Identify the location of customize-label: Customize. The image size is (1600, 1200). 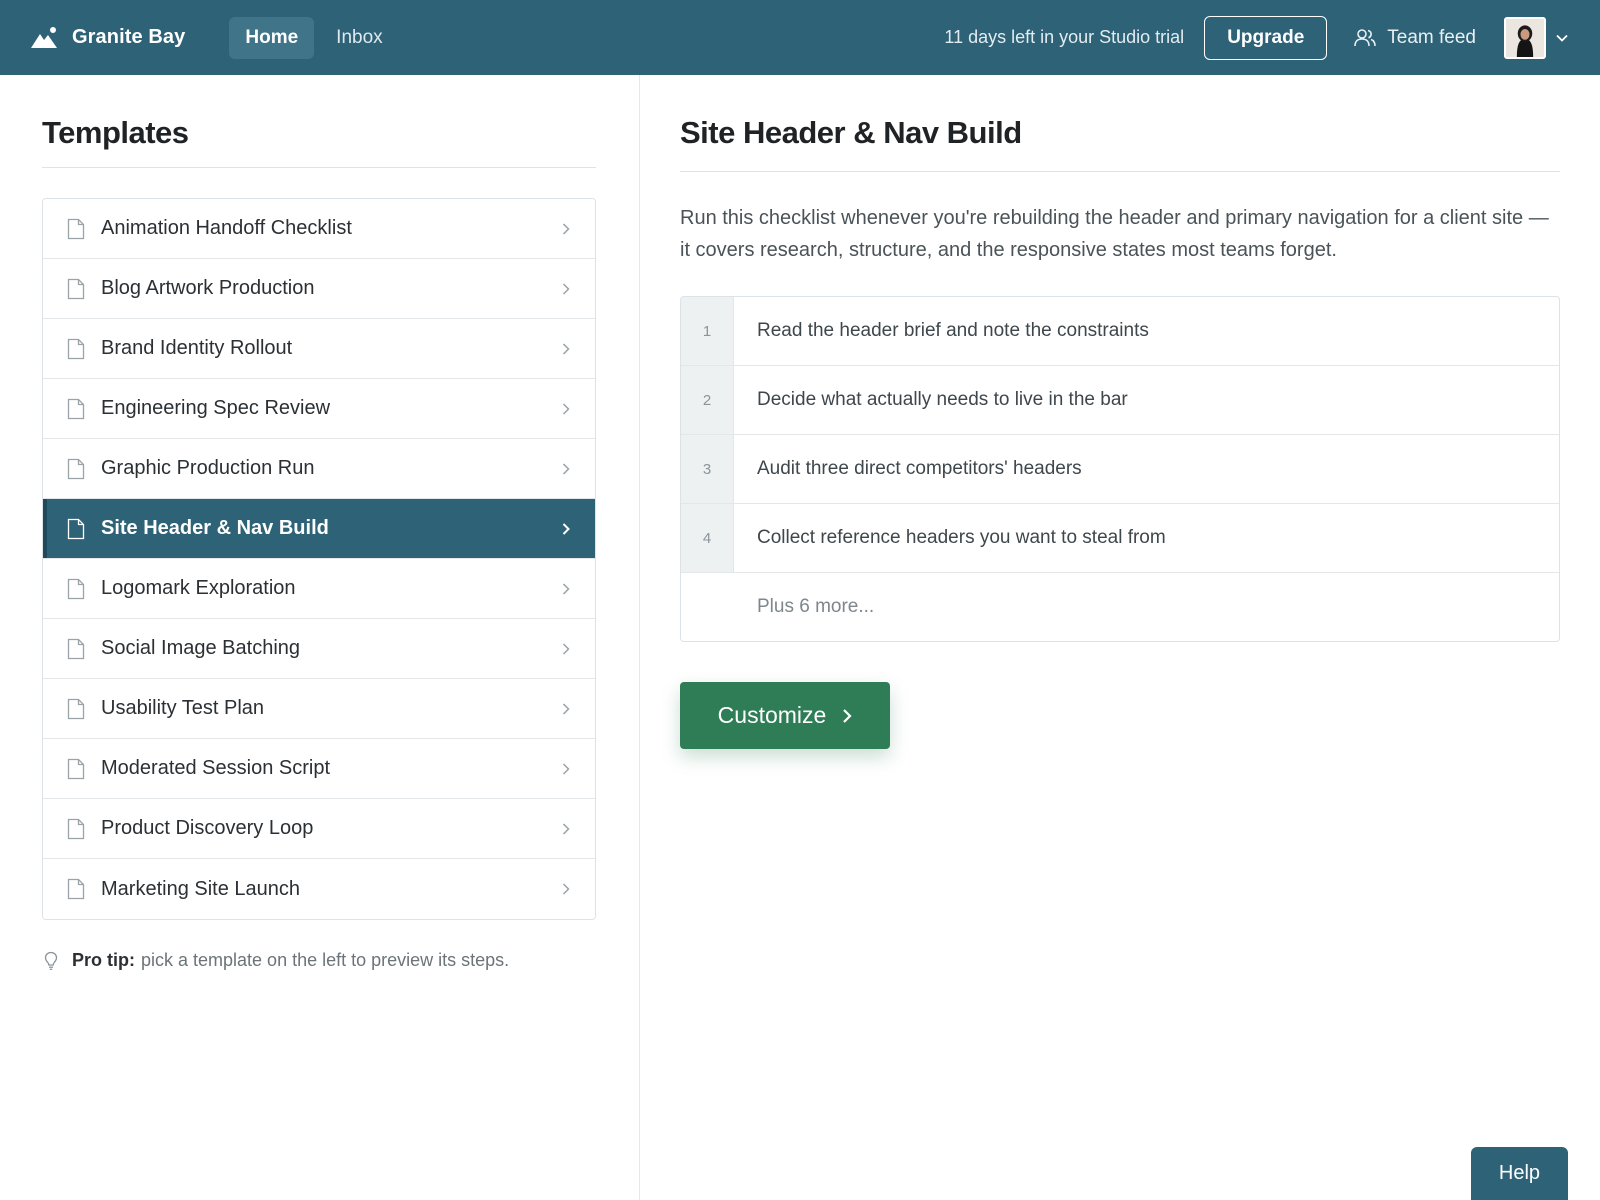
(772, 715).